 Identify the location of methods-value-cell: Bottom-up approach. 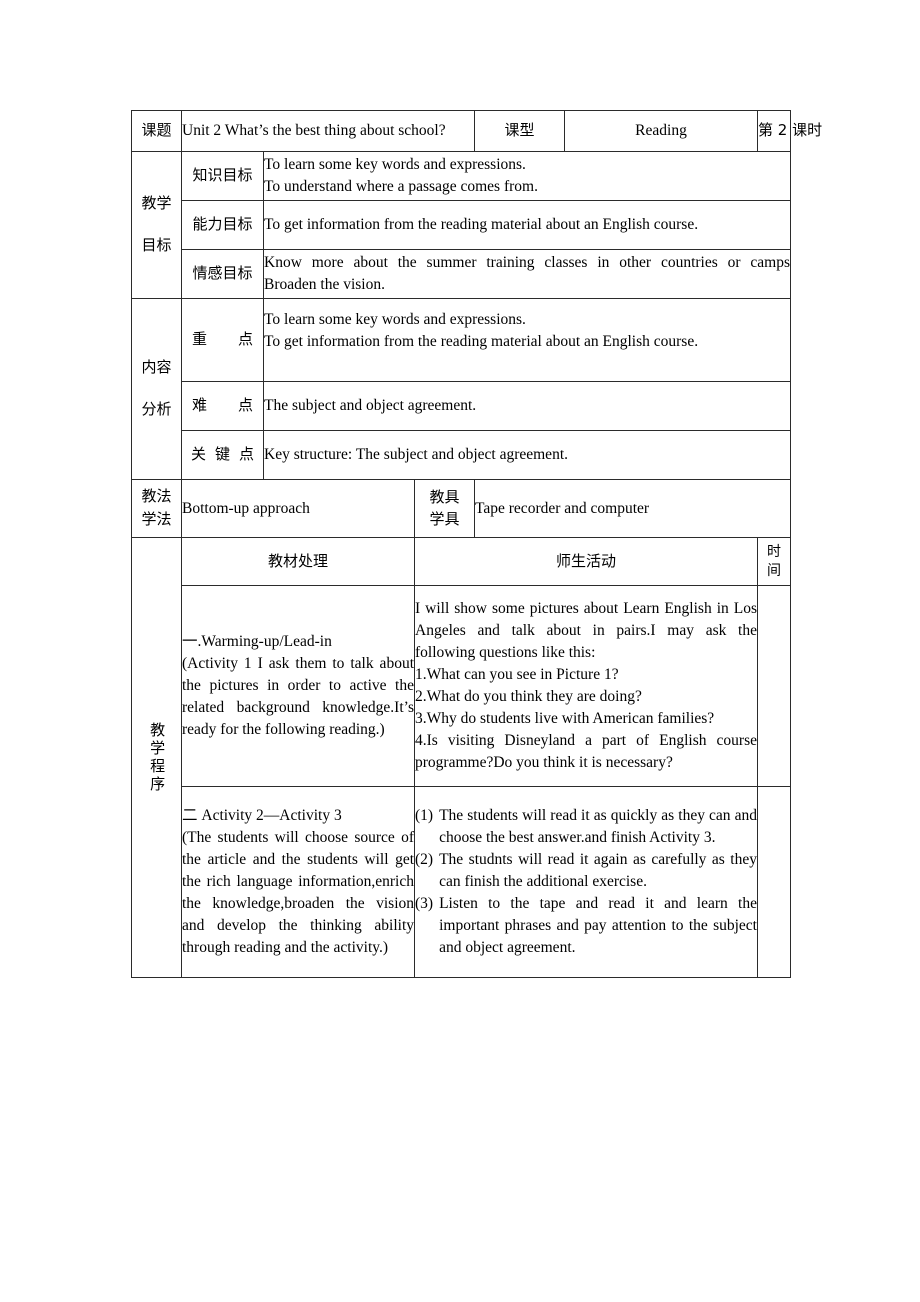
(298, 508).